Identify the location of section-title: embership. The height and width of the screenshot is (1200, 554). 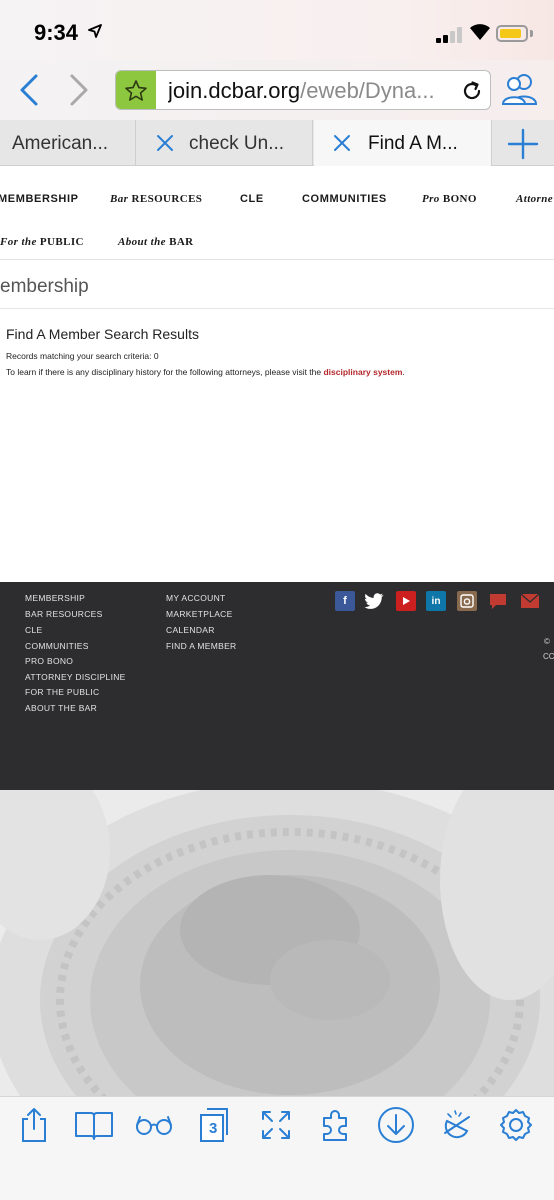
(44, 286).